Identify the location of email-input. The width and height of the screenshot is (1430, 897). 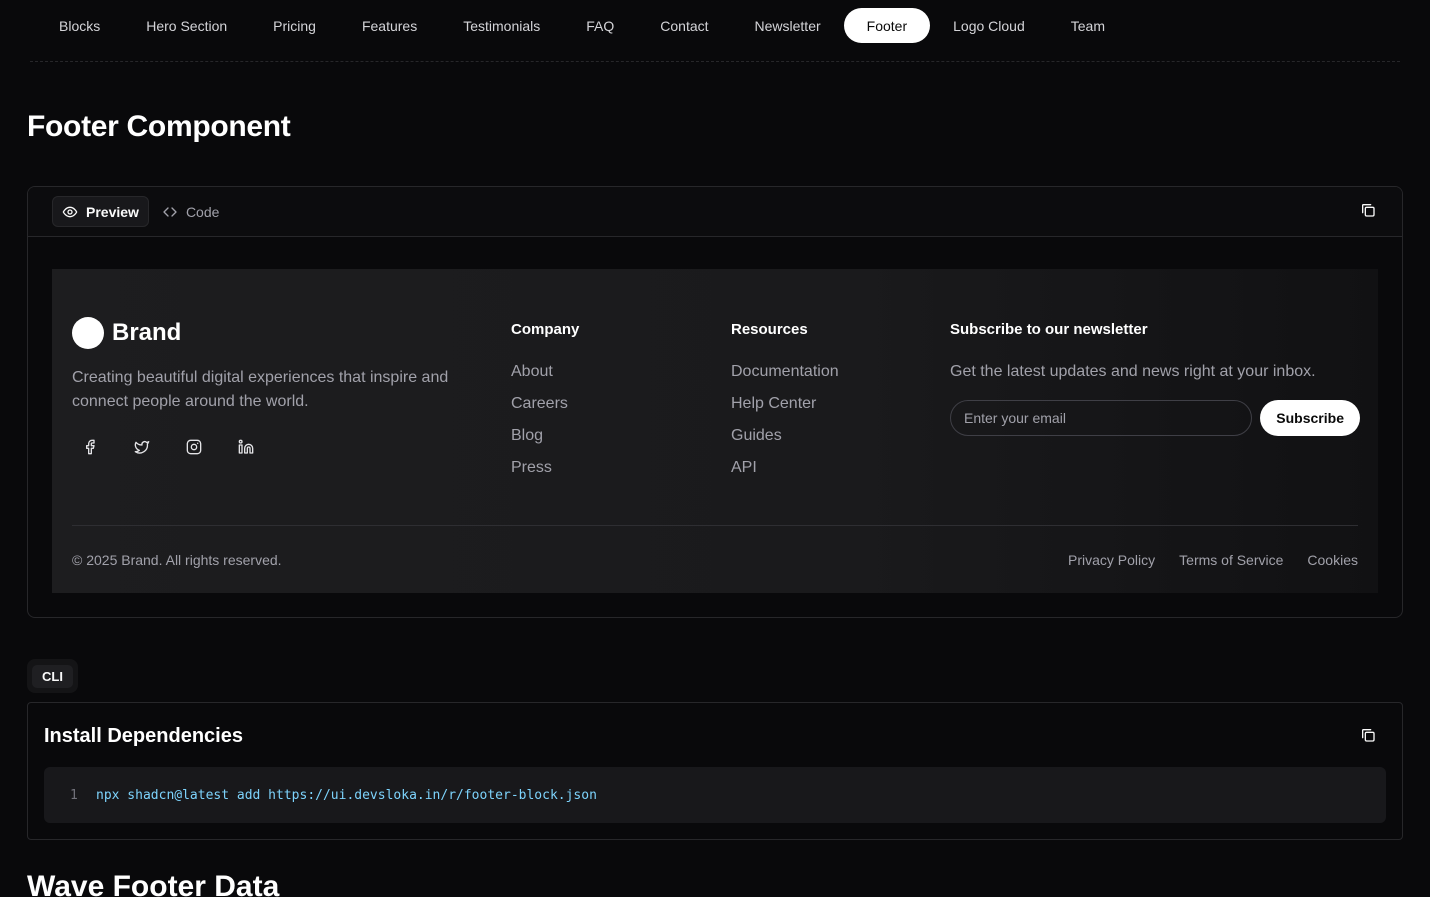
(1101, 418).